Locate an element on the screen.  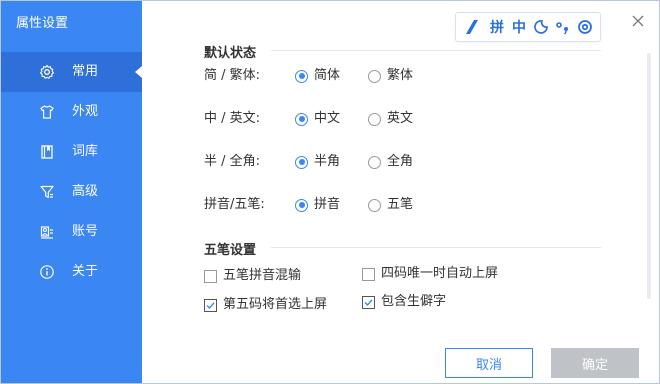
radio-half-width: 半角 is located at coordinates (317, 162).